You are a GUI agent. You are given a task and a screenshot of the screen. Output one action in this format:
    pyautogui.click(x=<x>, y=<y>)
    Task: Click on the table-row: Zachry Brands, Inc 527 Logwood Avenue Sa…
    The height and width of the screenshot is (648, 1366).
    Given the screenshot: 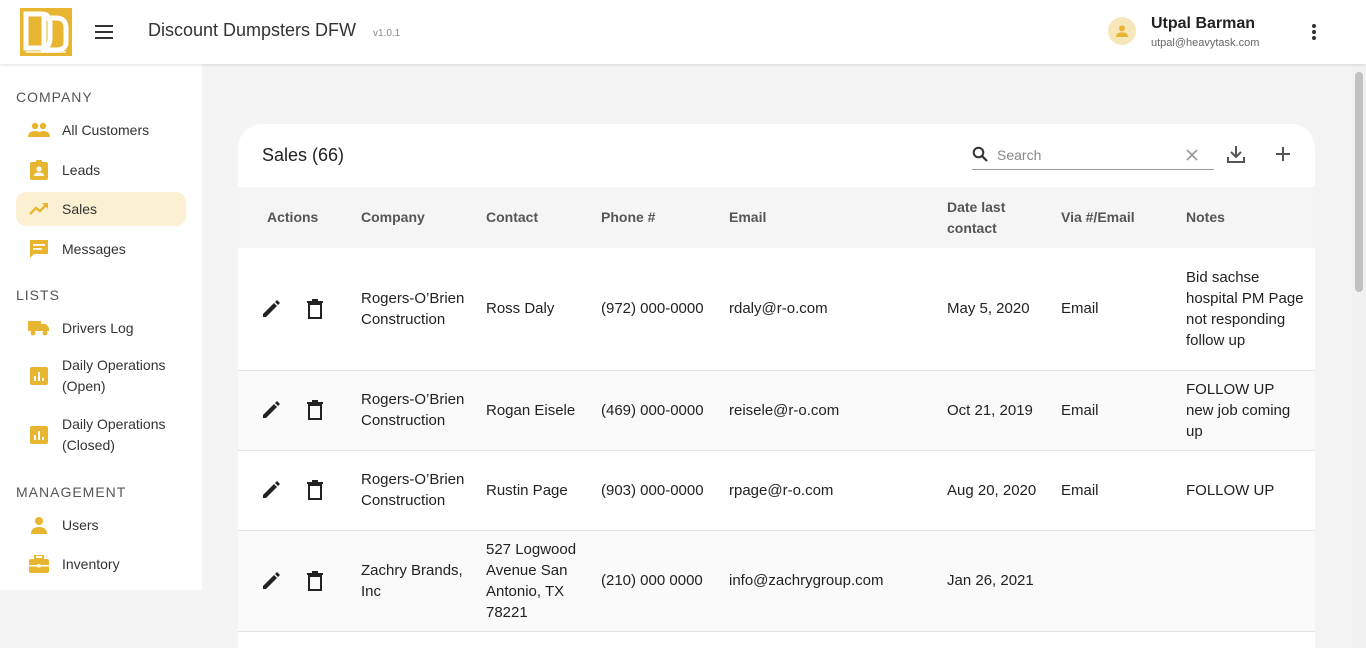 What is the action you would take?
    pyautogui.click(x=776, y=581)
    